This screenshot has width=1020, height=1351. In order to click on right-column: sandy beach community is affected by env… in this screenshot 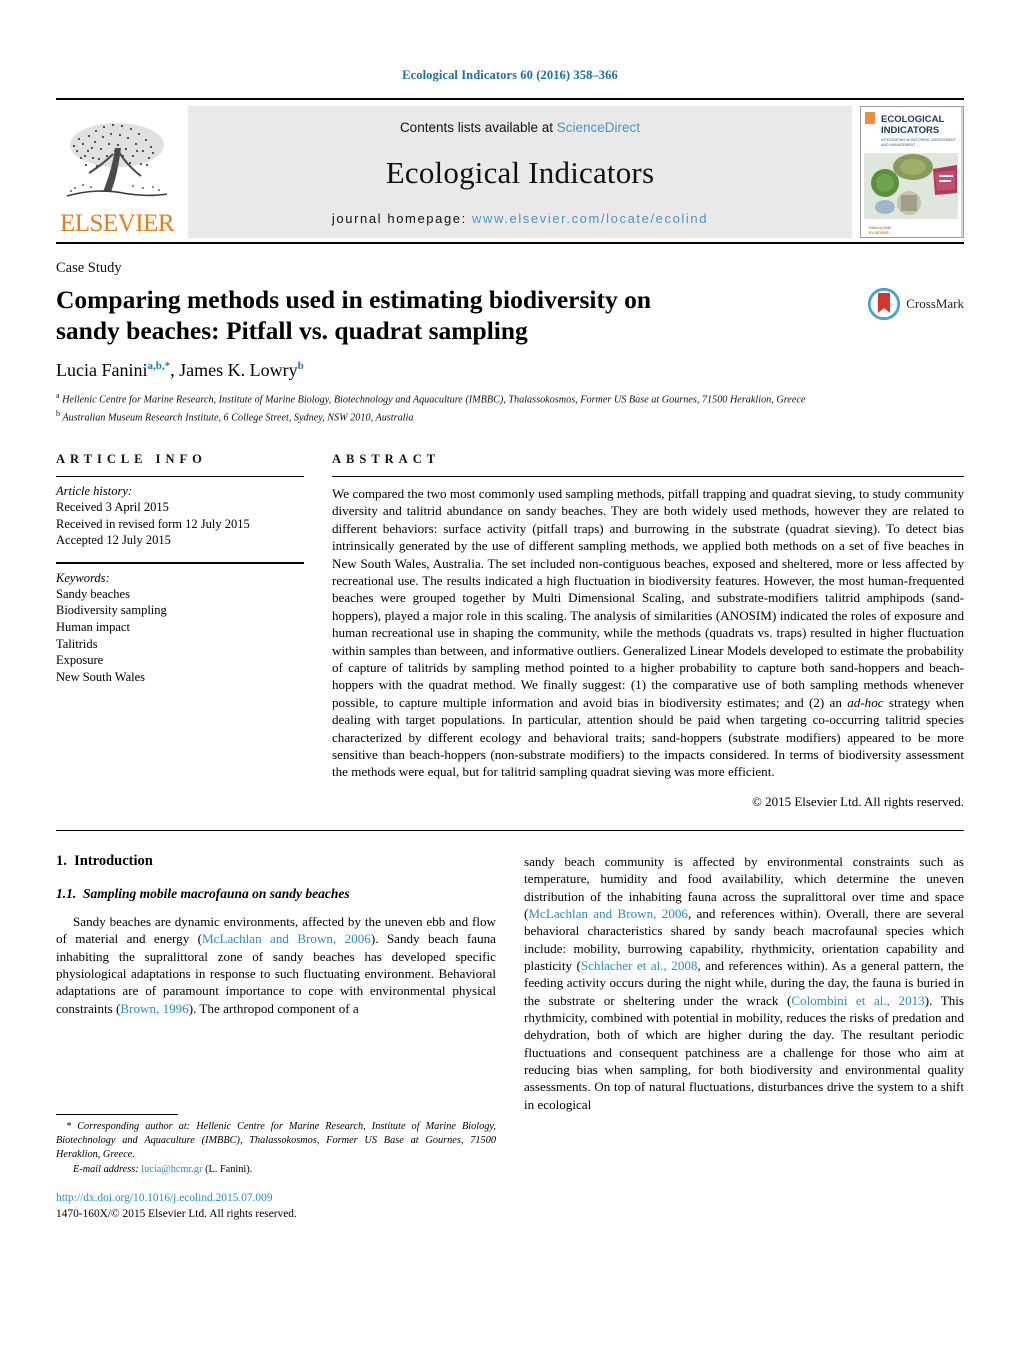, I will do `click(744, 1037)`.